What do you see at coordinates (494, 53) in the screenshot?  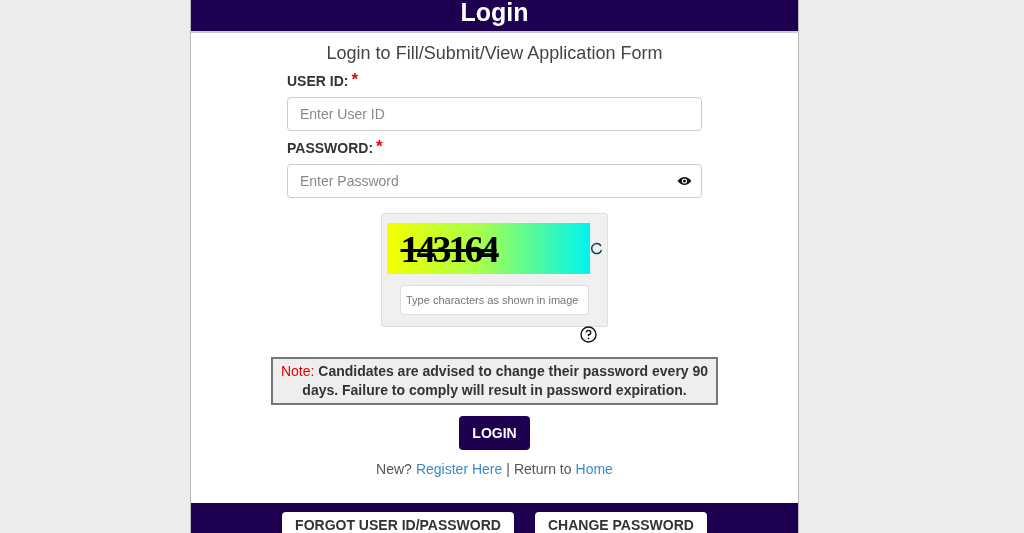 I see `form-subtitle: Login to Fill/Submit/View Application Form` at bounding box center [494, 53].